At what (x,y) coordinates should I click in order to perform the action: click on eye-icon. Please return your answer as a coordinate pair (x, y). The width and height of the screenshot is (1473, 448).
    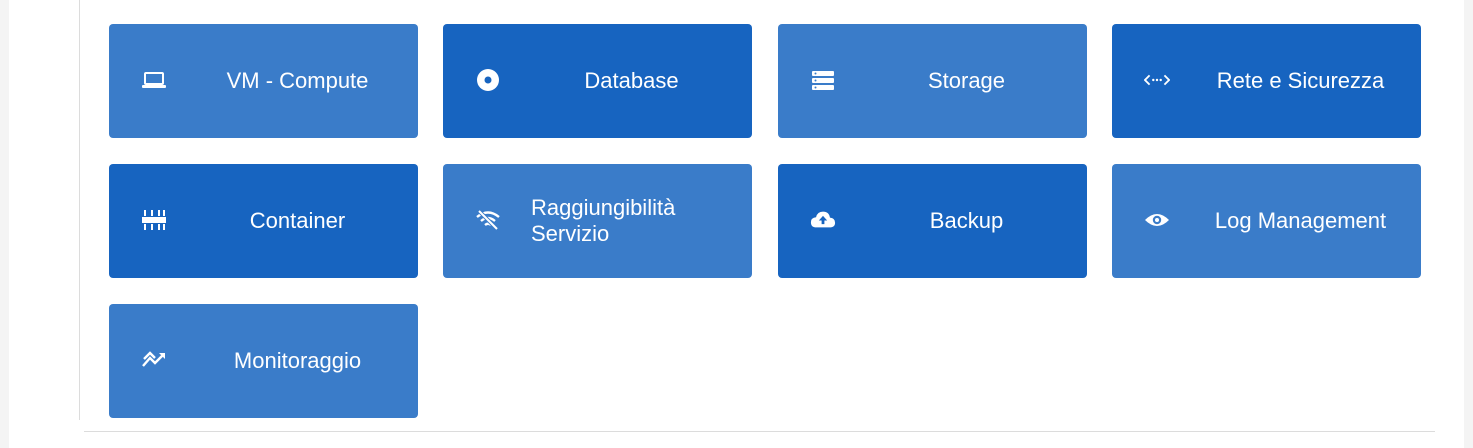
    Looking at the image, I should click on (1157, 220).